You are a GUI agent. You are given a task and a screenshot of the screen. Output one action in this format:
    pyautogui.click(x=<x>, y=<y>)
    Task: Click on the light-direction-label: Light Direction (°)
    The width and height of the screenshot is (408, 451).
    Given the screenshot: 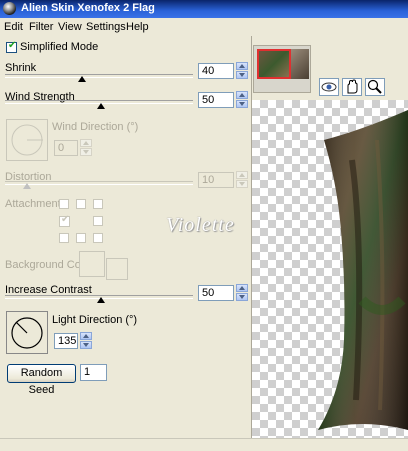 What is the action you would take?
    pyautogui.click(x=95, y=320)
    